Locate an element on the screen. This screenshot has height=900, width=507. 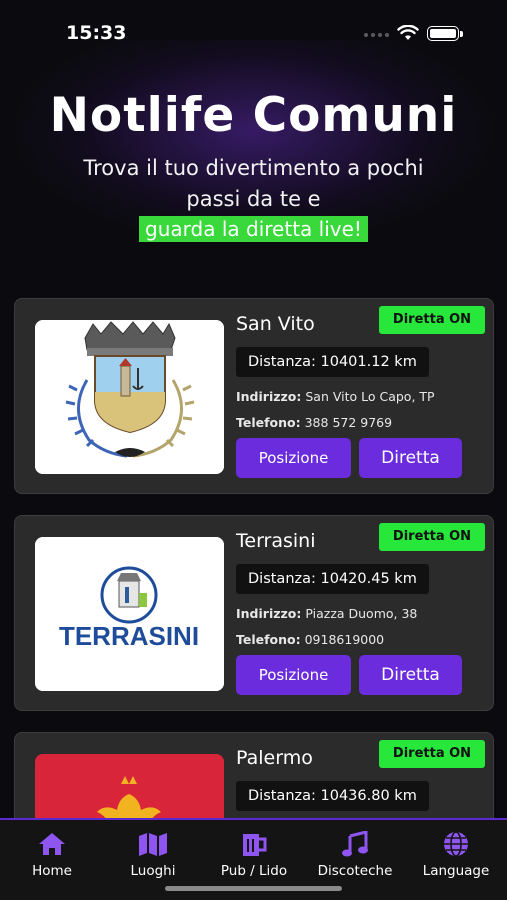
phone-value: 388 572 9769 is located at coordinates (348, 422).